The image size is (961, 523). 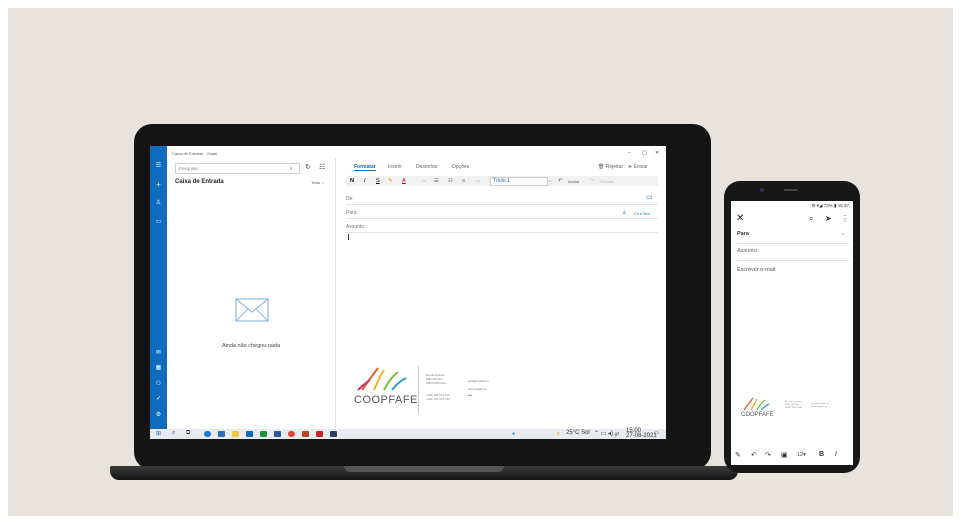 I want to click on underline-button: S, so click(x=378, y=181).